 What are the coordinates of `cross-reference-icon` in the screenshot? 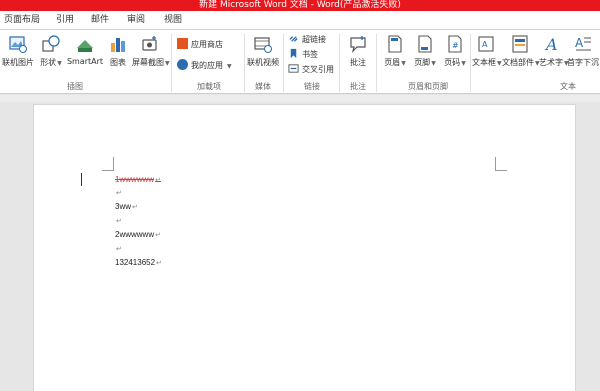 It's located at (293, 68).